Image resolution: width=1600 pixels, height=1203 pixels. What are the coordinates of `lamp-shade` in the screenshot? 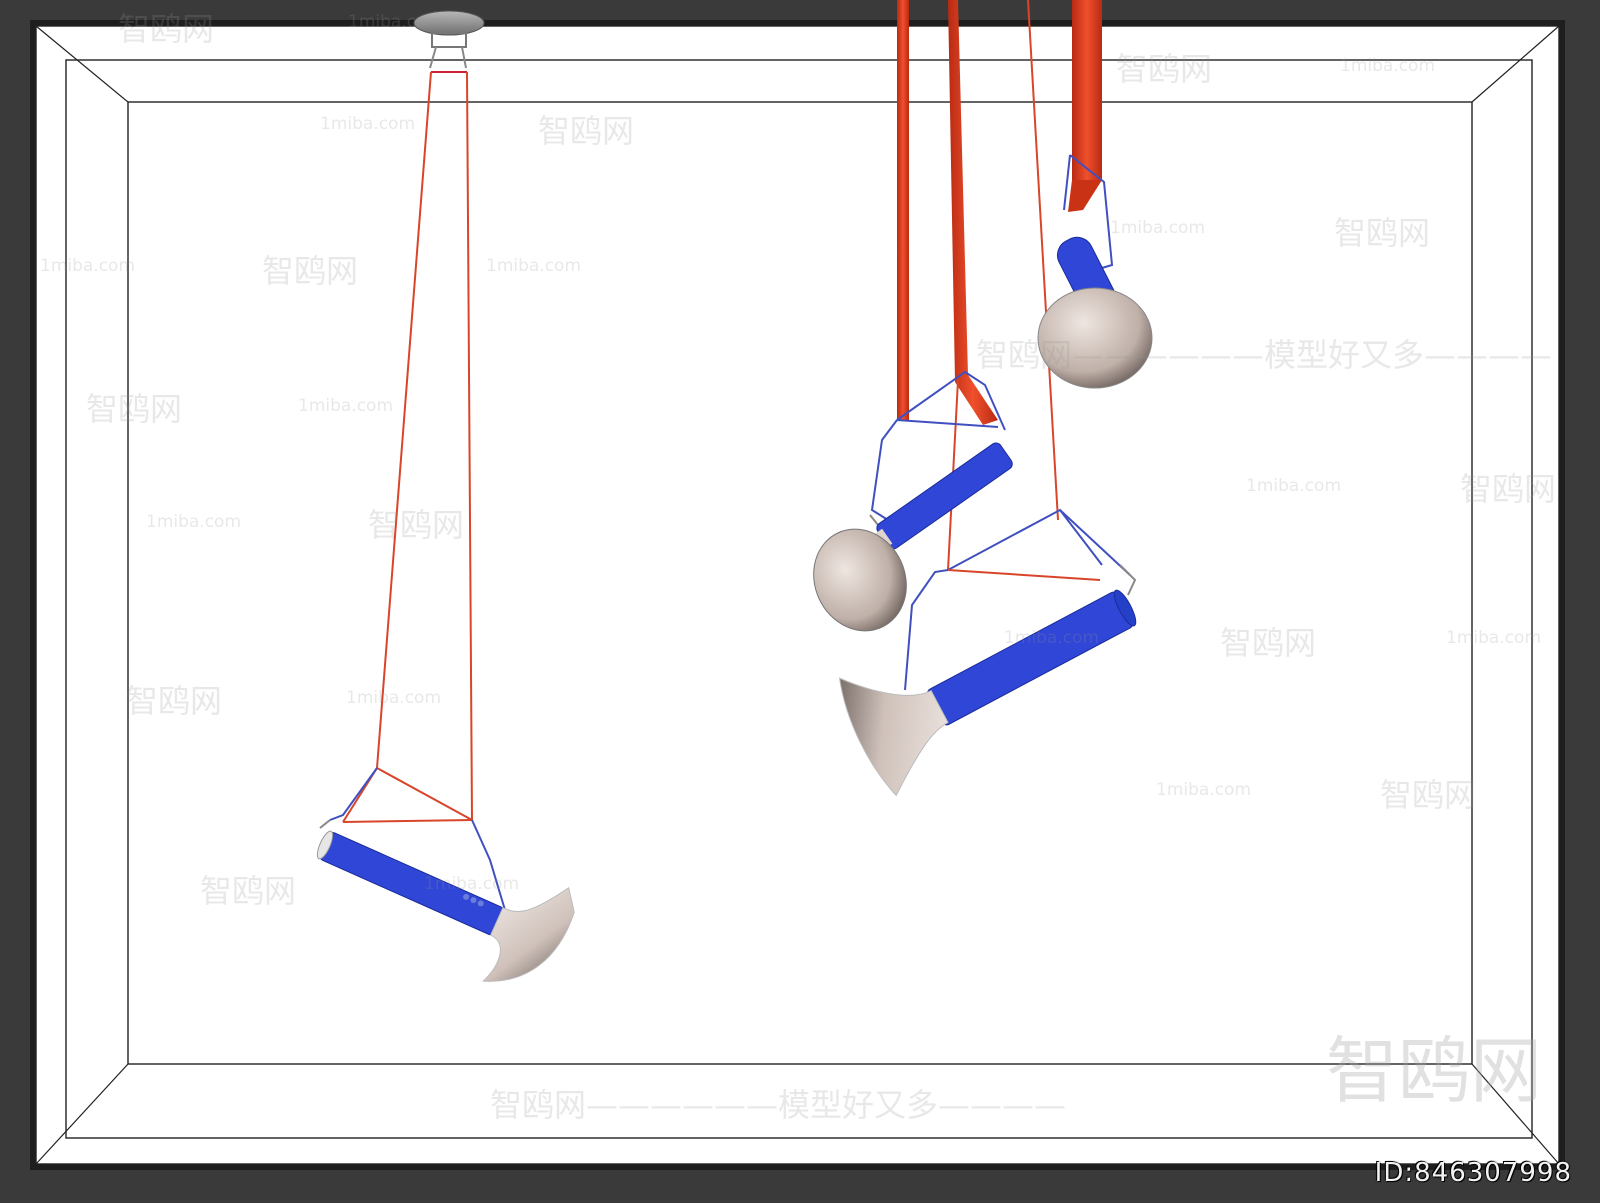 It's located at (1095, 338).